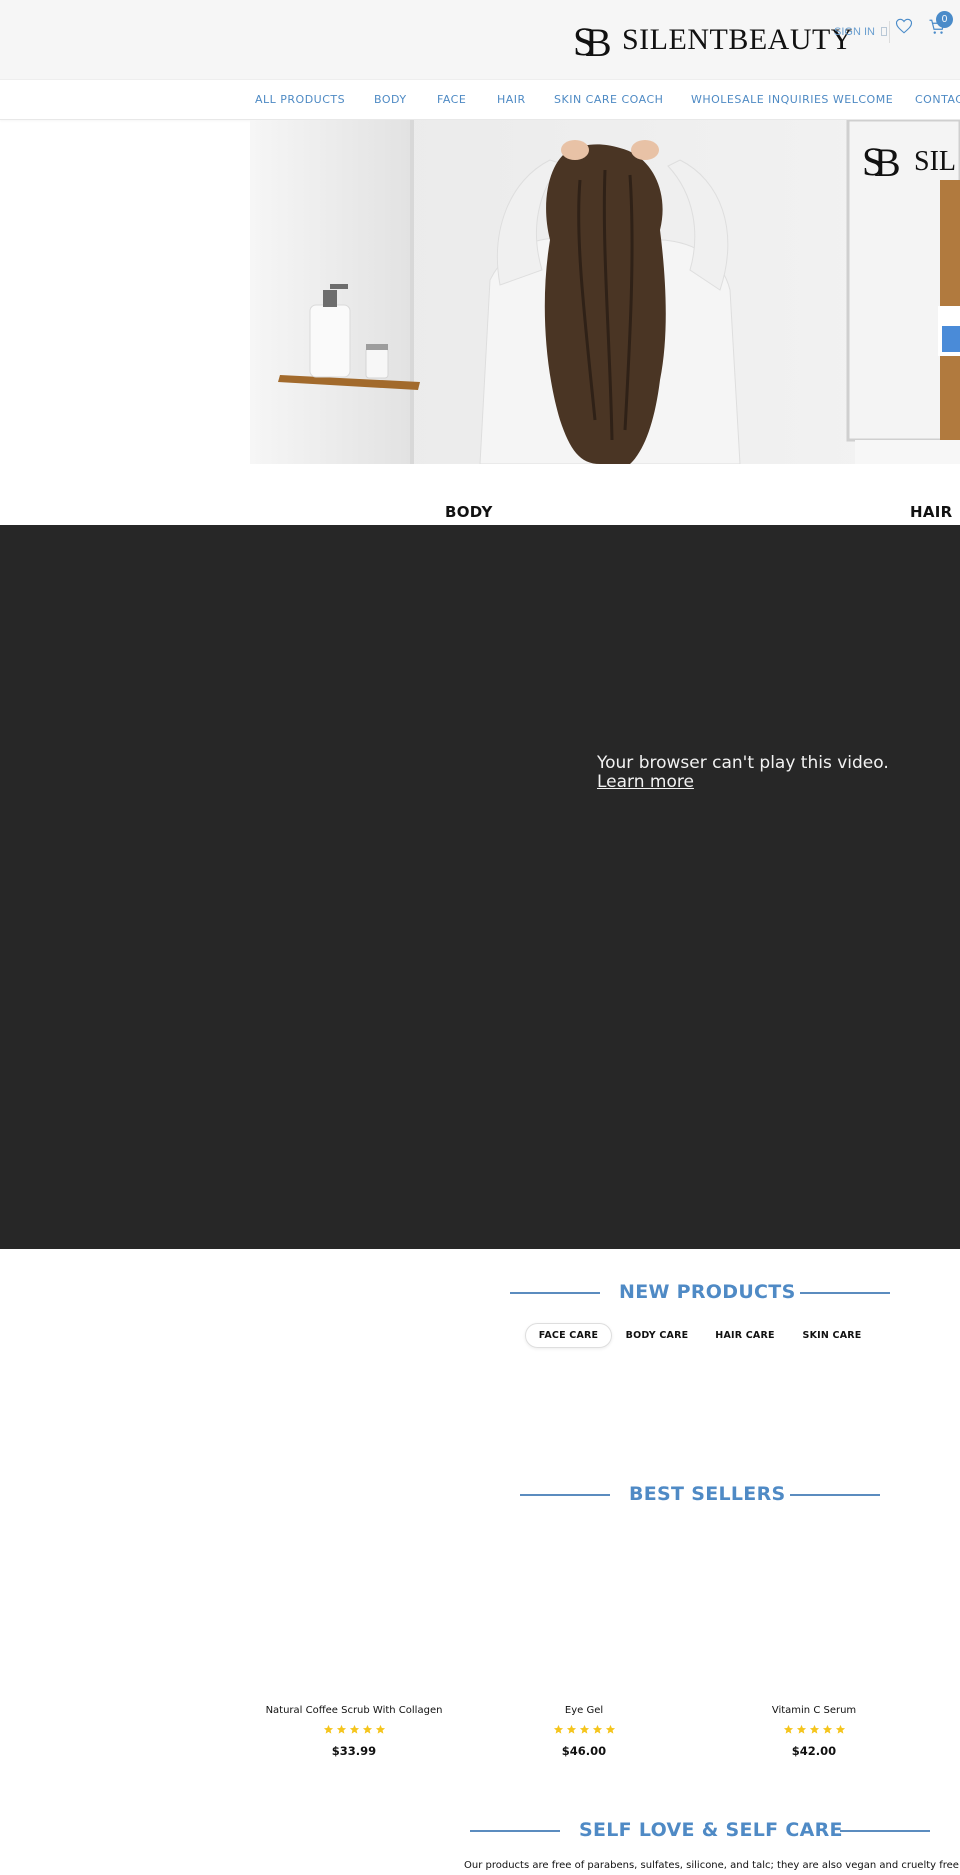  What do you see at coordinates (605, 292) in the screenshot?
I see `hero-banner-image: S B SIL` at bounding box center [605, 292].